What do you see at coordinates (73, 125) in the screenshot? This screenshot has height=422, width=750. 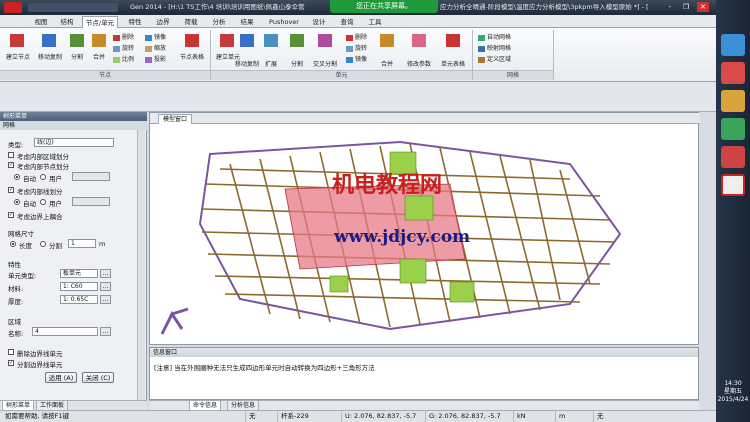 I see `tab-mesh: 网格` at bounding box center [73, 125].